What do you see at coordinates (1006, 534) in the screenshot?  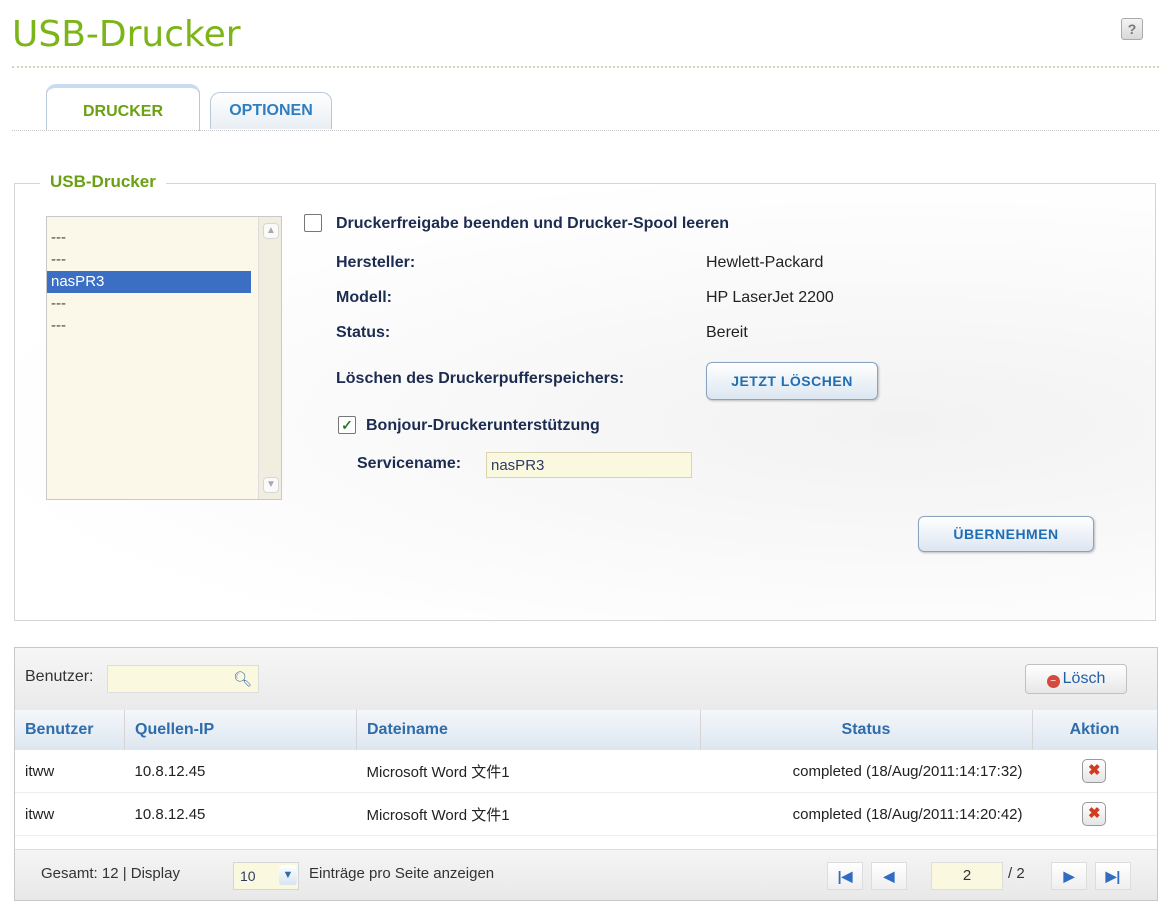 I see `apply-button: ÜBERNEHMEN` at bounding box center [1006, 534].